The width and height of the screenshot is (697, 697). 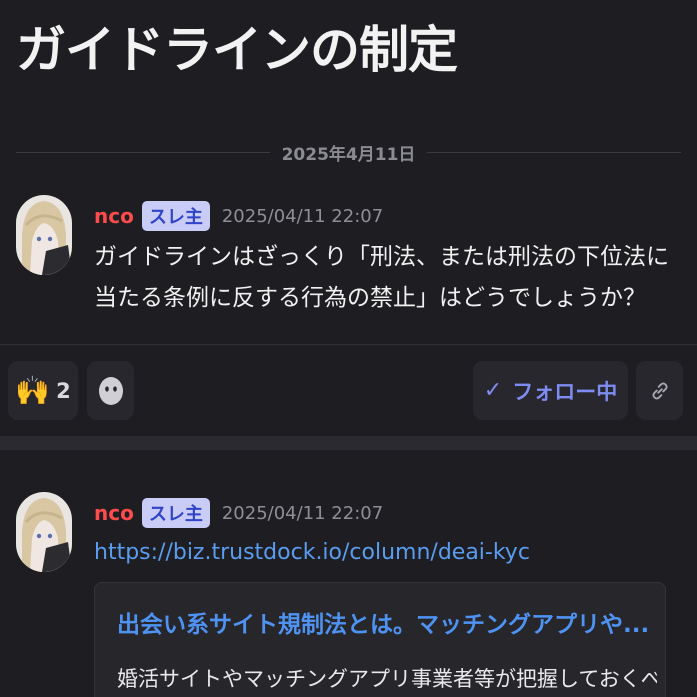 What do you see at coordinates (63, 390) in the screenshot?
I see `reaction-count: 2` at bounding box center [63, 390].